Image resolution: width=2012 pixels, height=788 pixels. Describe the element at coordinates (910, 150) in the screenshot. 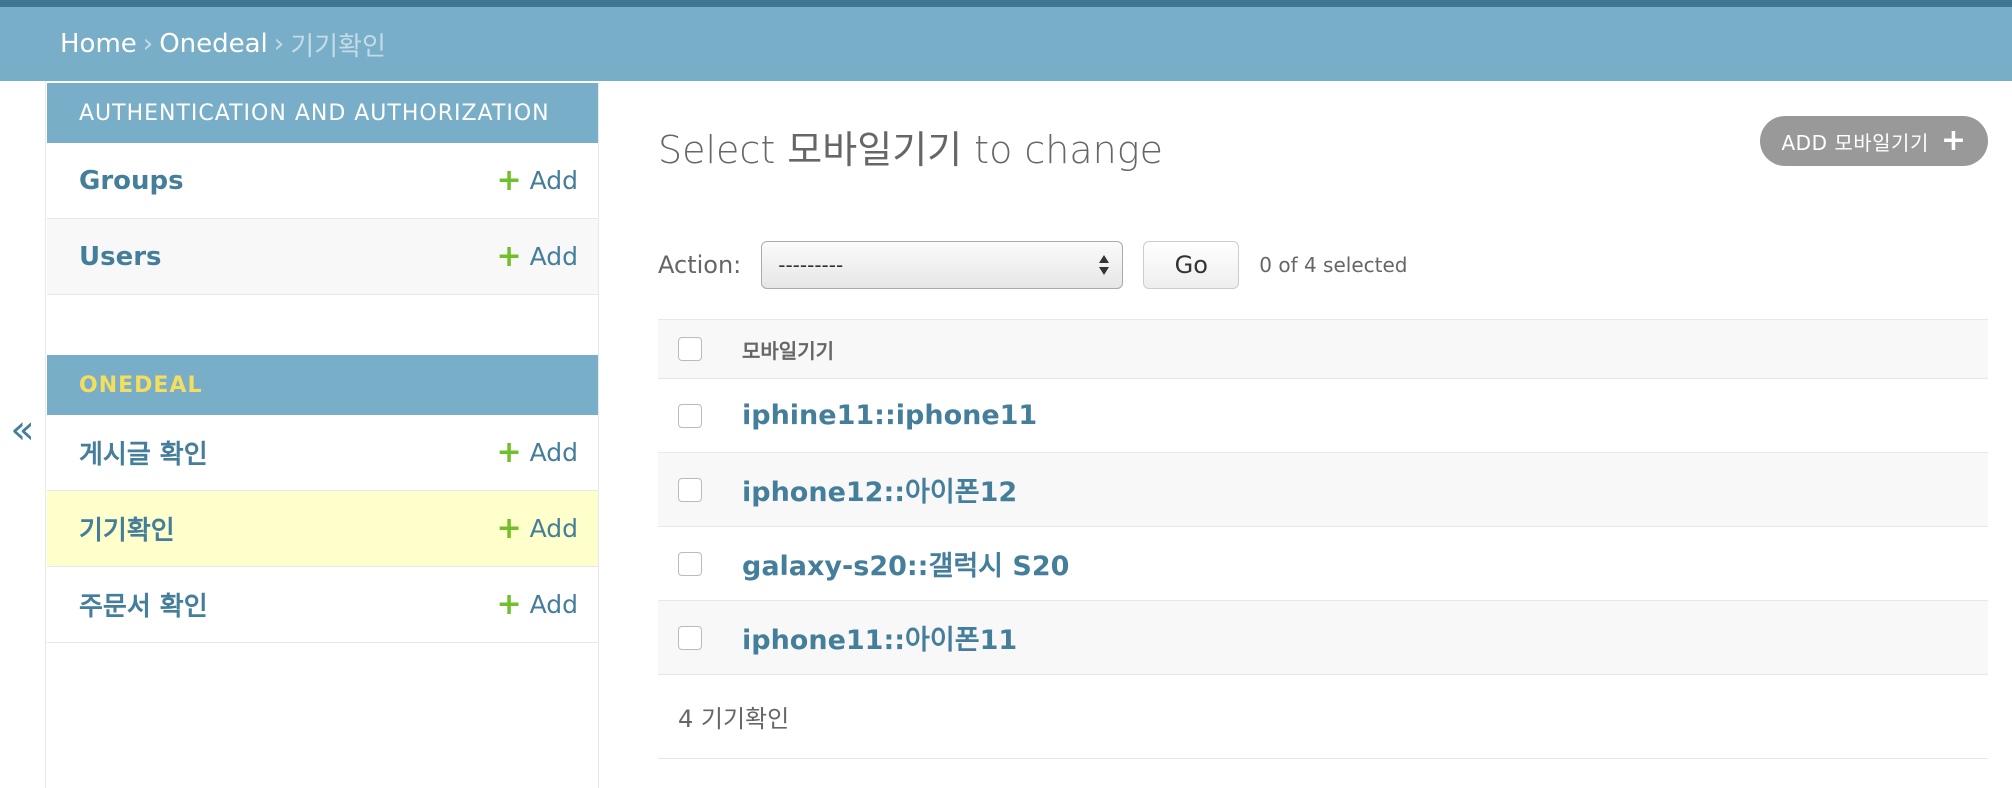

I see `page-title: Select 모바일기기 to change` at that location.